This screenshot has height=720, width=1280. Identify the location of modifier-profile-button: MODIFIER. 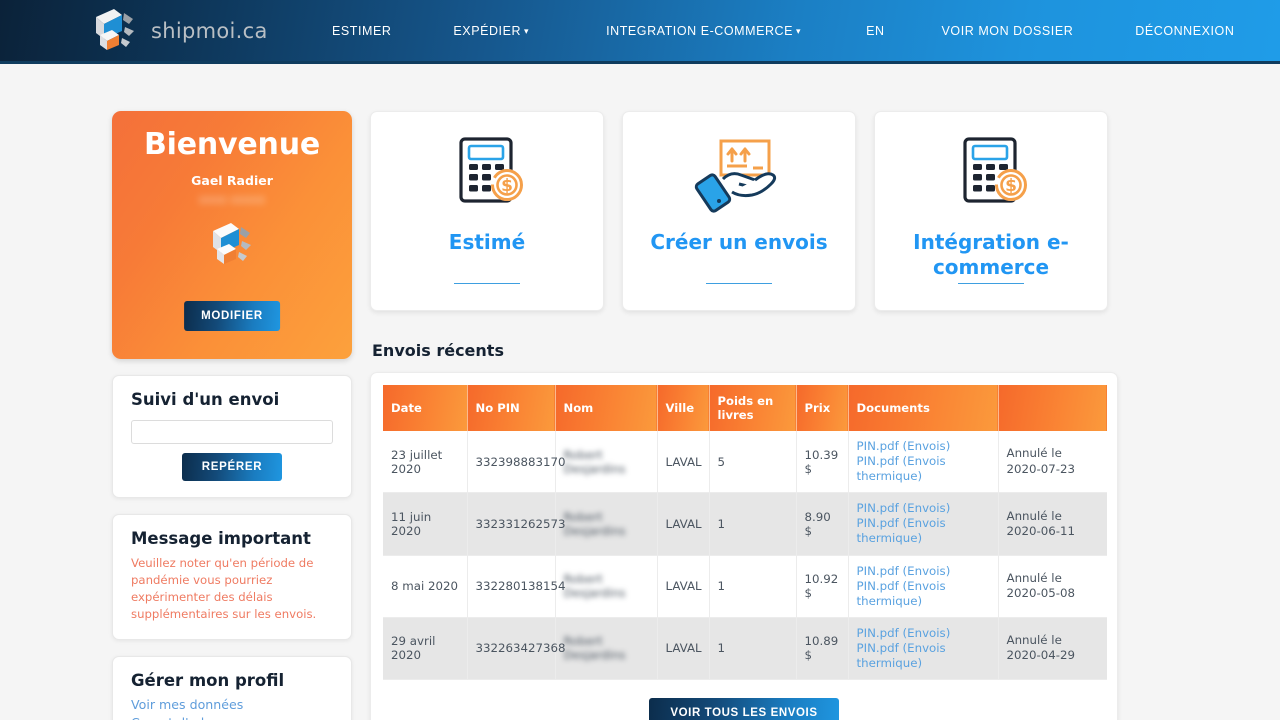
(232, 316).